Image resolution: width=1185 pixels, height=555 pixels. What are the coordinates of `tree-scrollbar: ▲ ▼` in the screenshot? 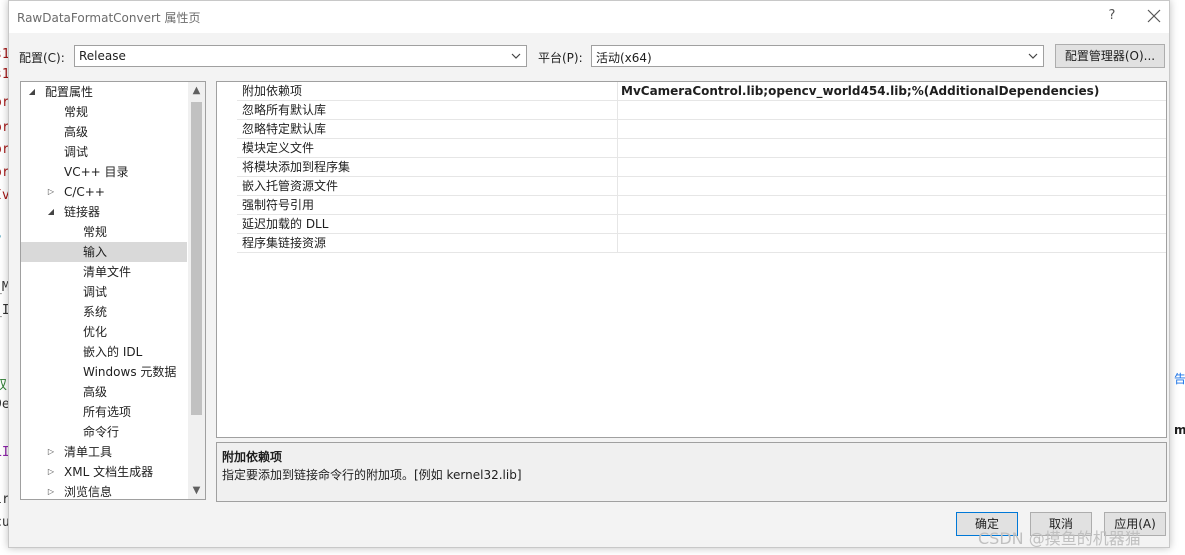 It's located at (196, 290).